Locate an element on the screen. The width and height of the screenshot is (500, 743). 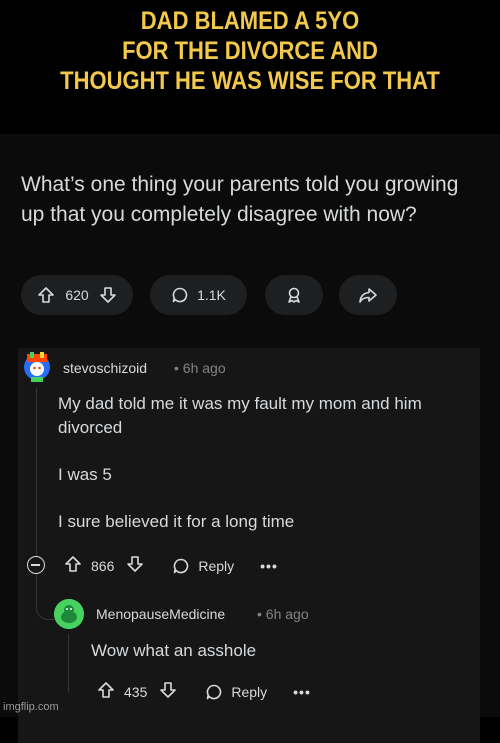
watermark: imgflip.com is located at coordinates (31, 707).